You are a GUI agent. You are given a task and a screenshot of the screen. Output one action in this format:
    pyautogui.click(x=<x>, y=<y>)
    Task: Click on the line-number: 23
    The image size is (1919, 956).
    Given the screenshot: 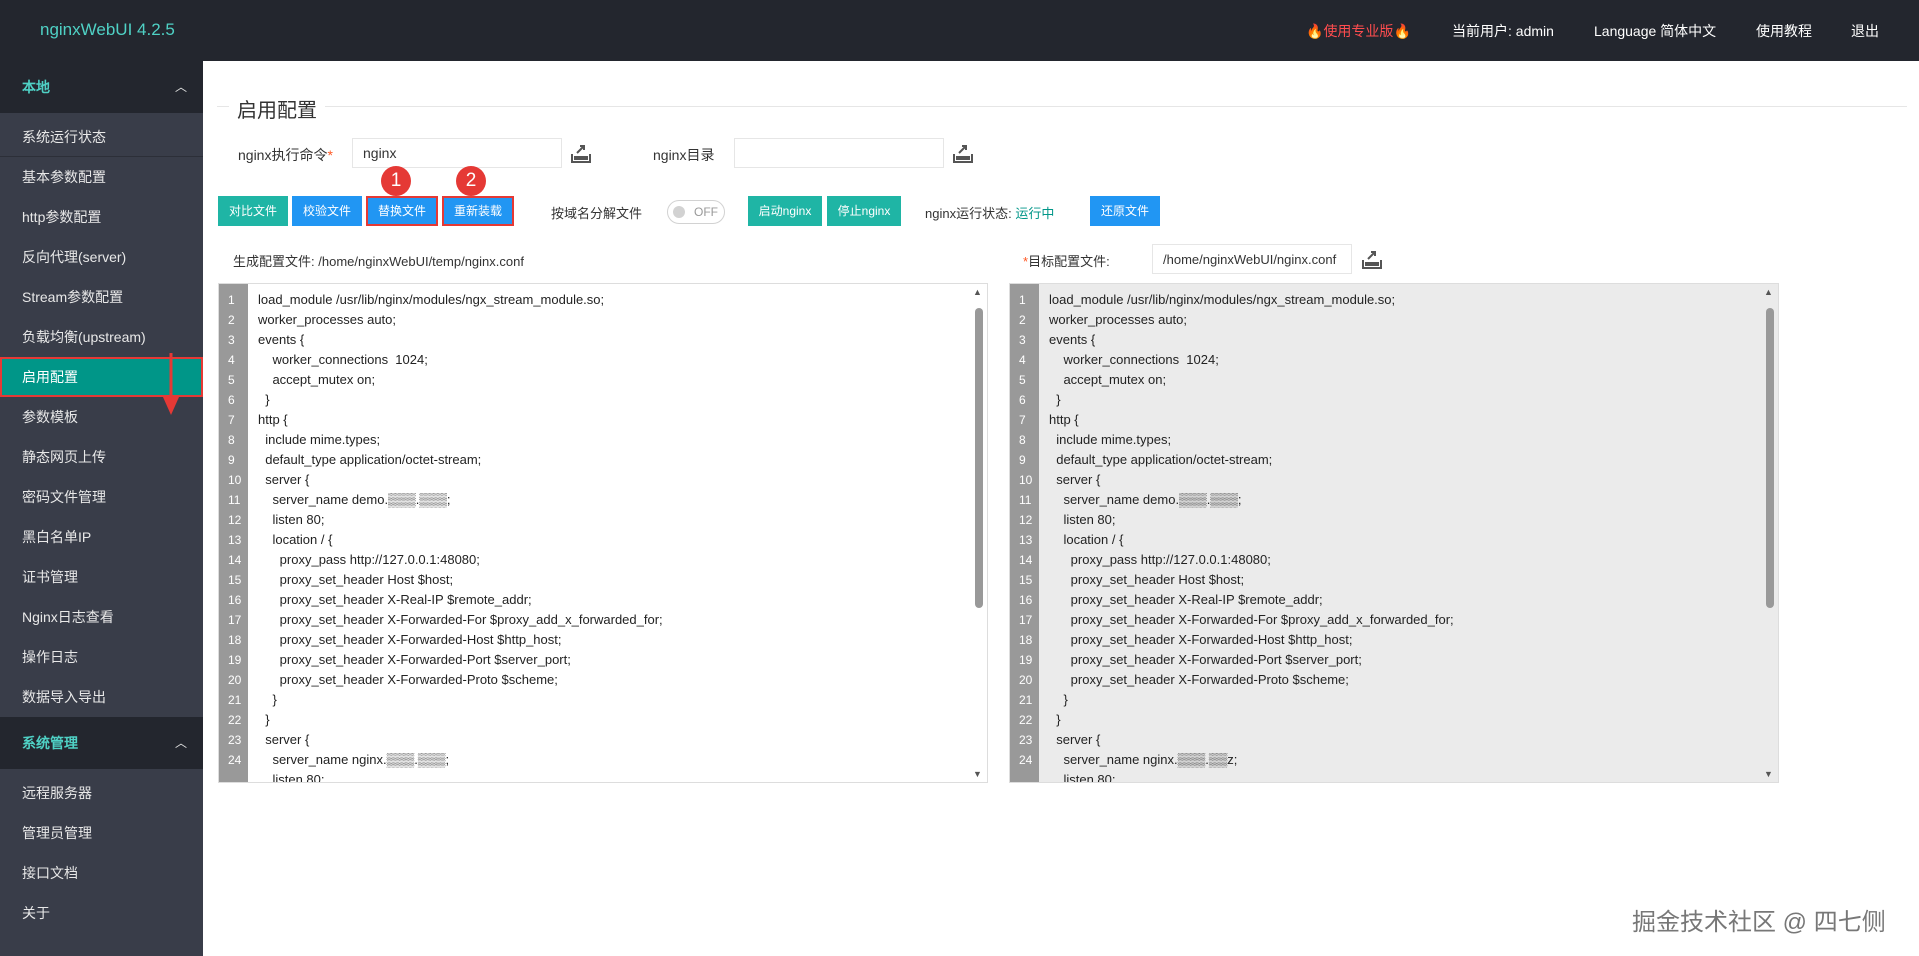 What is the action you would take?
    pyautogui.click(x=235, y=740)
    